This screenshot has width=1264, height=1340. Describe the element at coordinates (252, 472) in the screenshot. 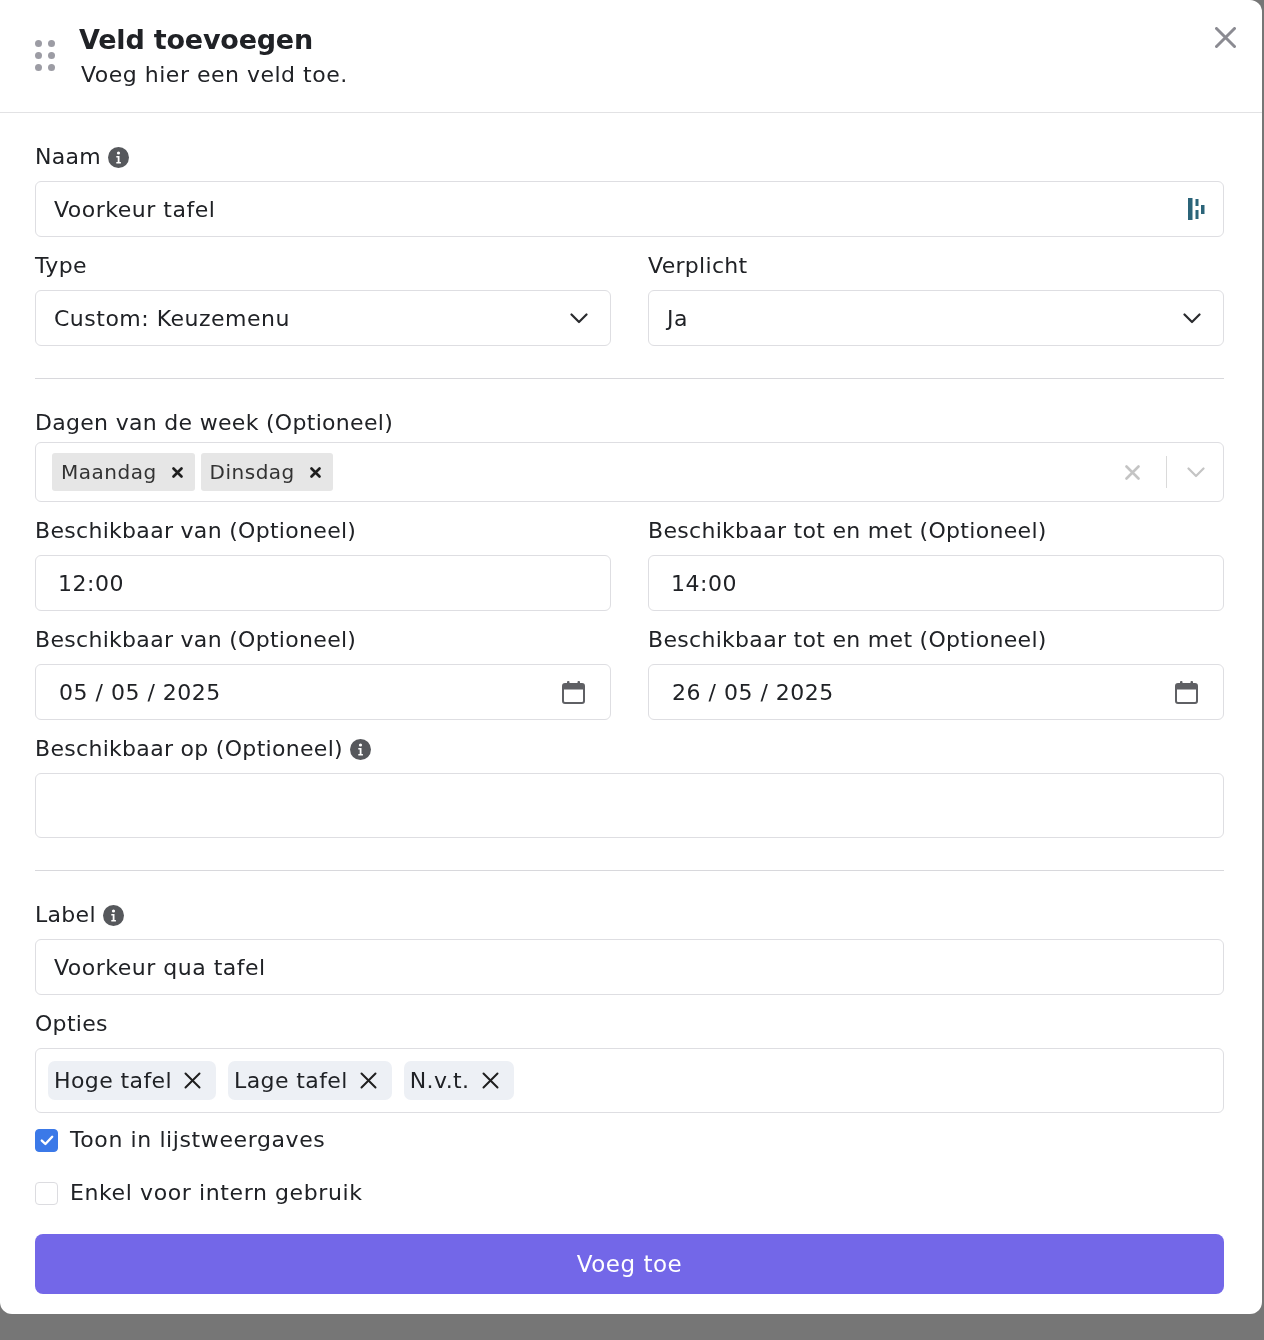

I see `tag-text: Dinsdag` at that location.